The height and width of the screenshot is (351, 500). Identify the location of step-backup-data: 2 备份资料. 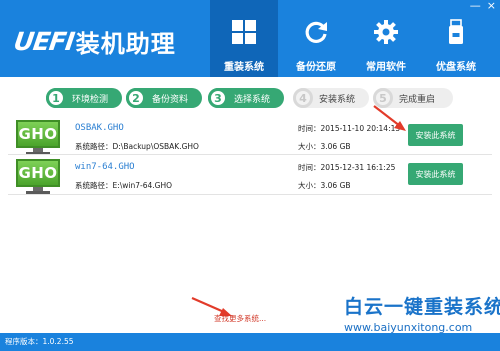
(164, 98).